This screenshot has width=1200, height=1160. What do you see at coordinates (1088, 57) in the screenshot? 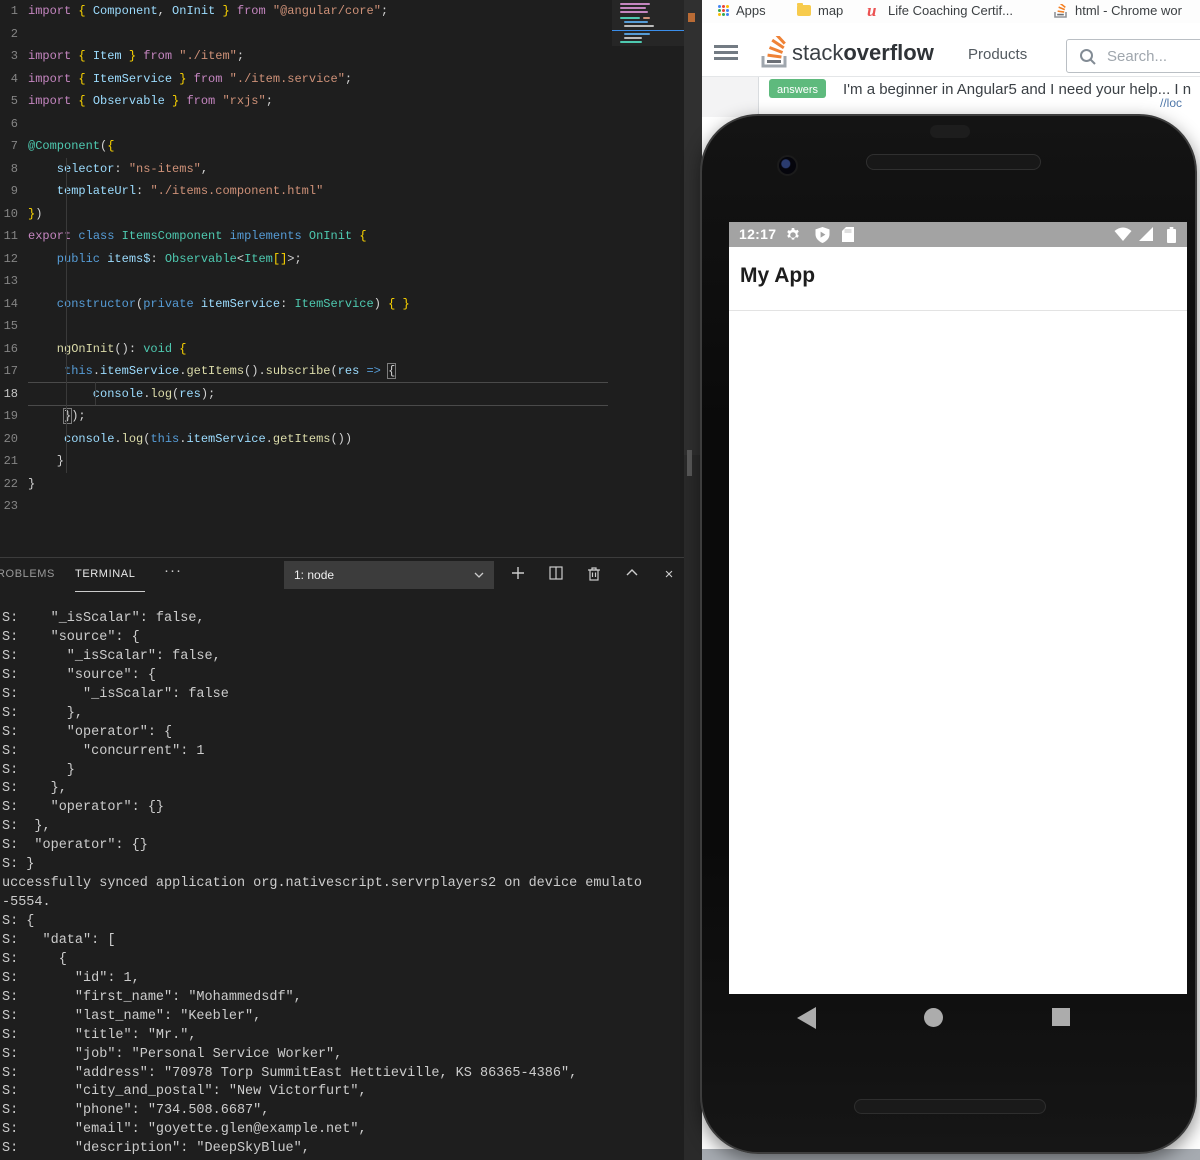
I see `search-icon` at bounding box center [1088, 57].